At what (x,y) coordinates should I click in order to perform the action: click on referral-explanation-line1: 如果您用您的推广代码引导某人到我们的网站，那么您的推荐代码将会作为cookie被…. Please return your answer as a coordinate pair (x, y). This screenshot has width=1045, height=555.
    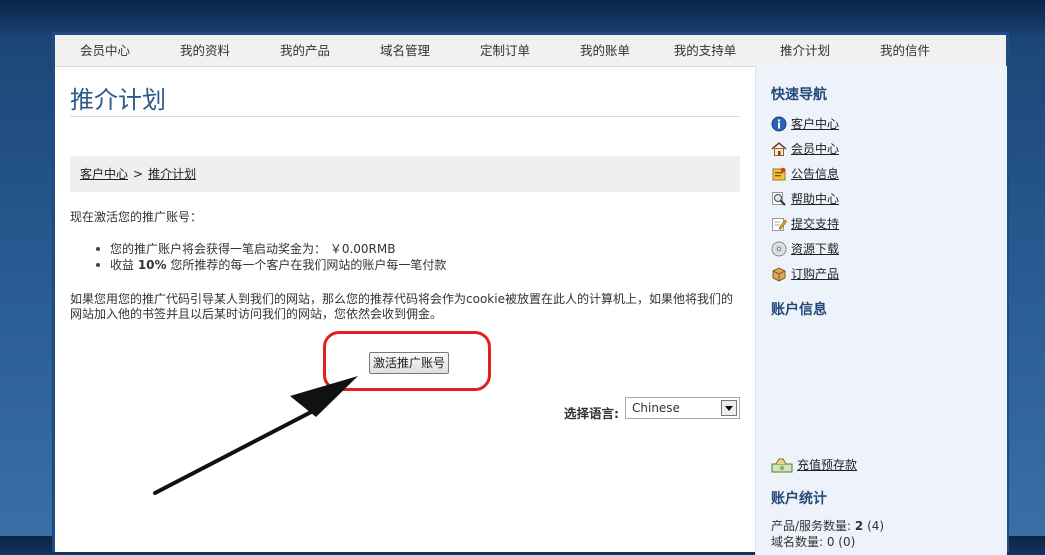
    Looking at the image, I should click on (401, 299).